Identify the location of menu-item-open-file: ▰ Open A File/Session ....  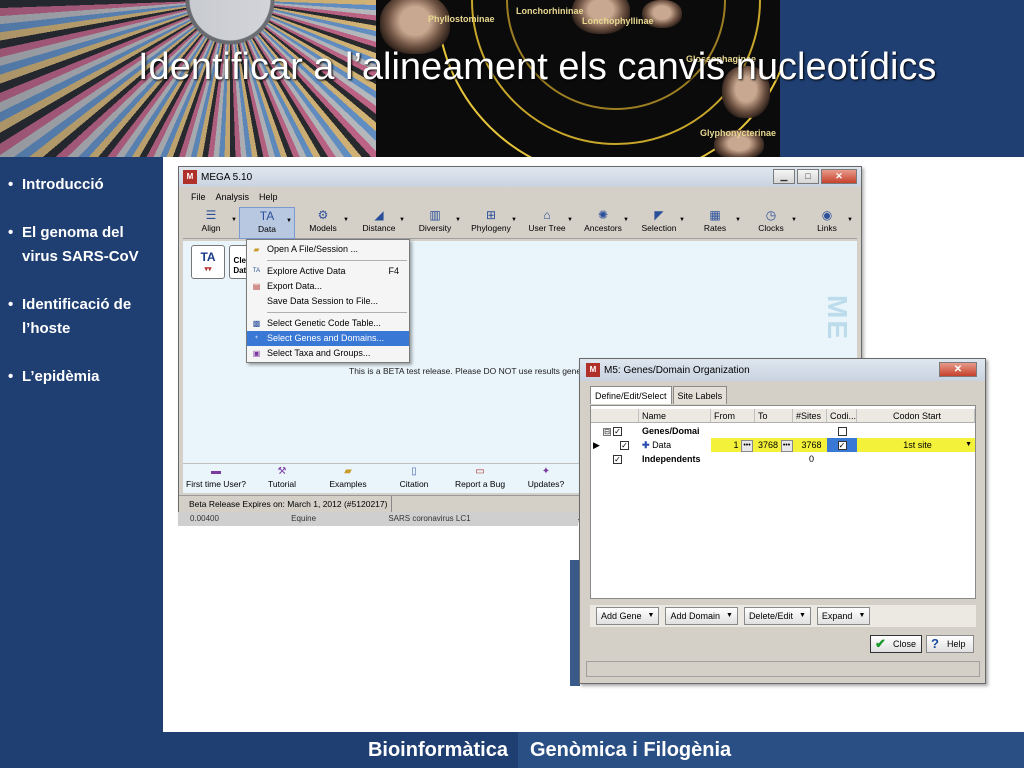
(328, 249).